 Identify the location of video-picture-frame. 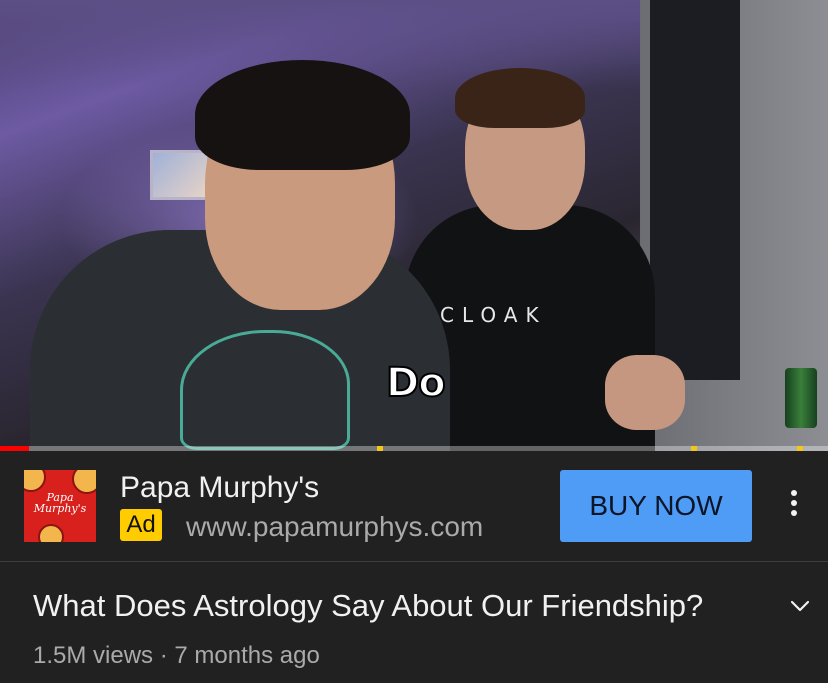
(180, 175).